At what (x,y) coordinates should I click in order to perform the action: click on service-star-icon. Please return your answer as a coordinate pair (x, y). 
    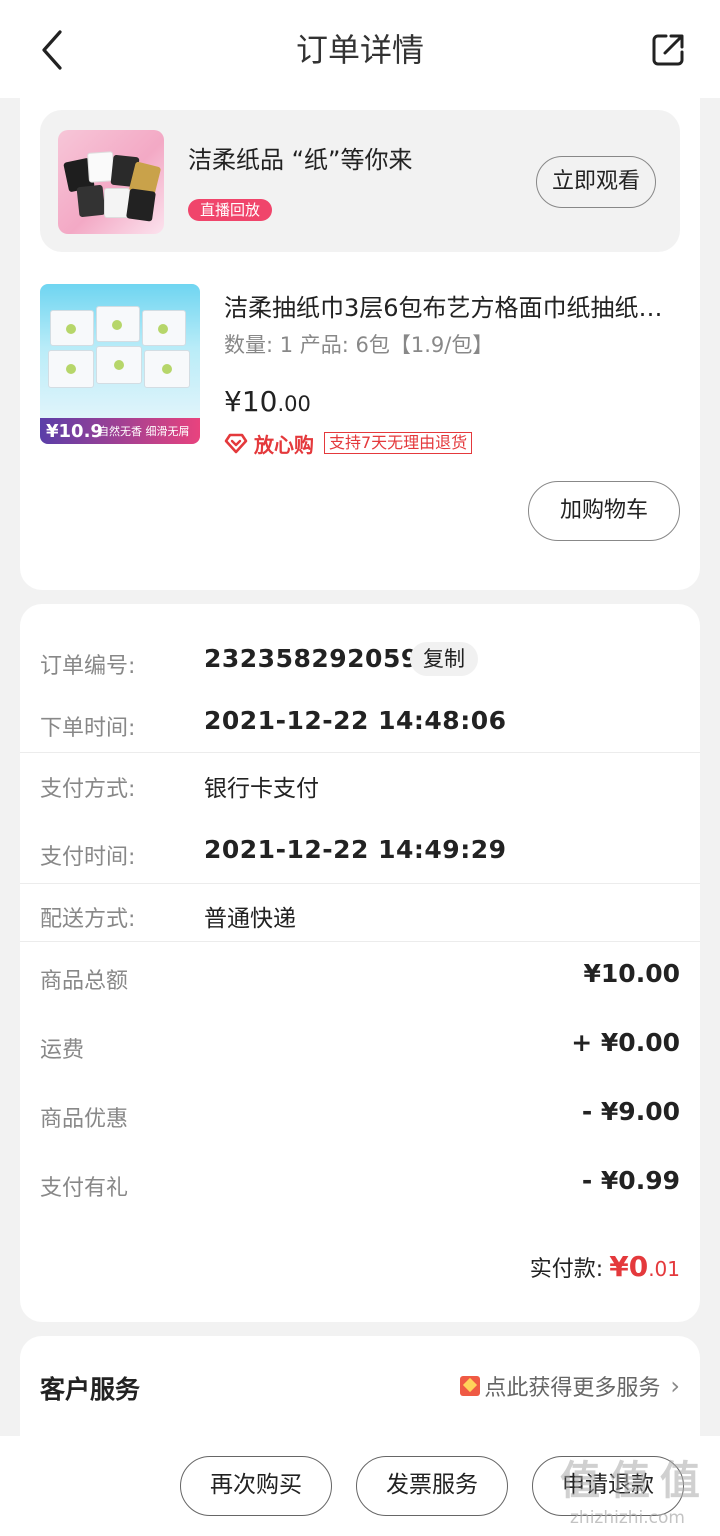
    Looking at the image, I should click on (470, 1386).